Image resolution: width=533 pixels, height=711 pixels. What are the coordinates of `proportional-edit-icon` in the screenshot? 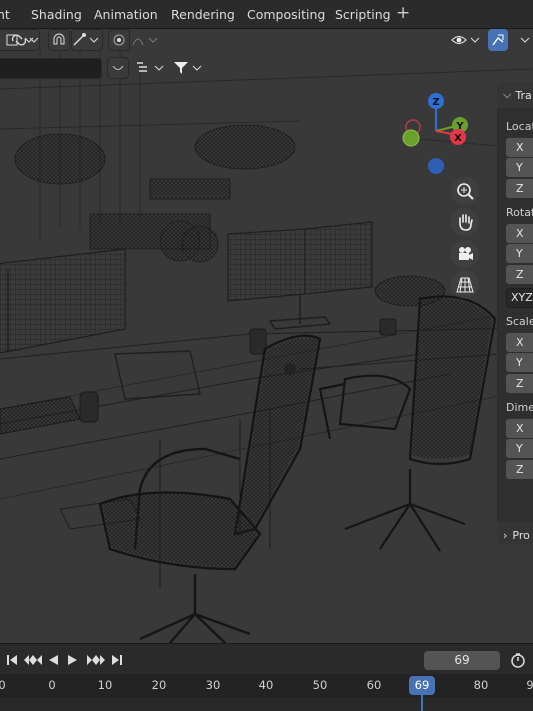 It's located at (119, 40).